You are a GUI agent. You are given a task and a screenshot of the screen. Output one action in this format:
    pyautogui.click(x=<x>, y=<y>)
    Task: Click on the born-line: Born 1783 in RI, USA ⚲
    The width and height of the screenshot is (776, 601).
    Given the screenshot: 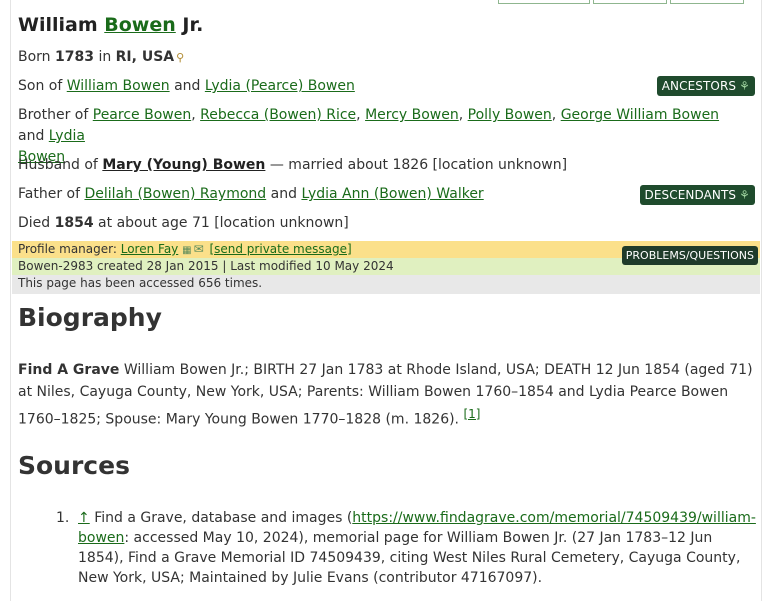 What is the action you would take?
    pyautogui.click(x=101, y=57)
    